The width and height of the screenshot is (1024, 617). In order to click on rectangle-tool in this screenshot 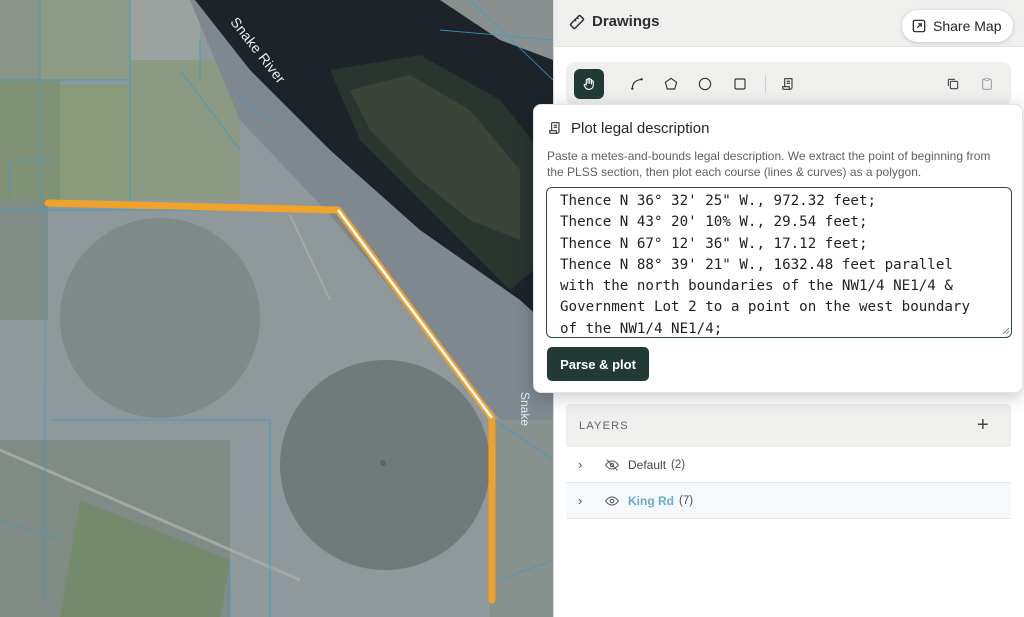, I will do `click(740, 84)`.